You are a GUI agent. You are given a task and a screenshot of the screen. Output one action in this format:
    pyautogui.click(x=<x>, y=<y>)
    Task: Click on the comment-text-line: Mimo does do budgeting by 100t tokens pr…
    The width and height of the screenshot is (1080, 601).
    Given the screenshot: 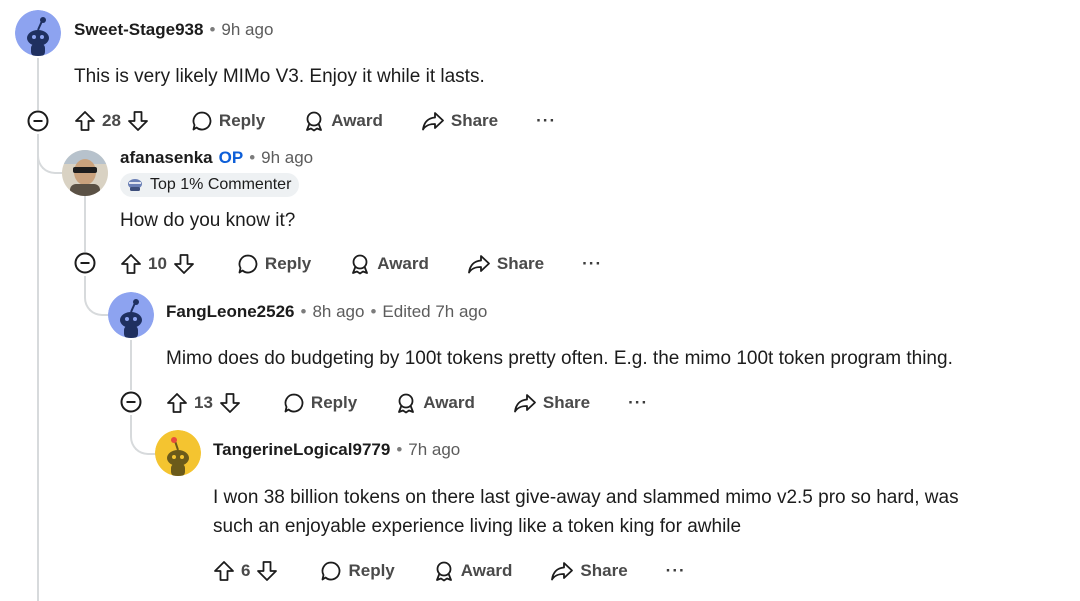 What is the action you would take?
    pyautogui.click(x=559, y=358)
    